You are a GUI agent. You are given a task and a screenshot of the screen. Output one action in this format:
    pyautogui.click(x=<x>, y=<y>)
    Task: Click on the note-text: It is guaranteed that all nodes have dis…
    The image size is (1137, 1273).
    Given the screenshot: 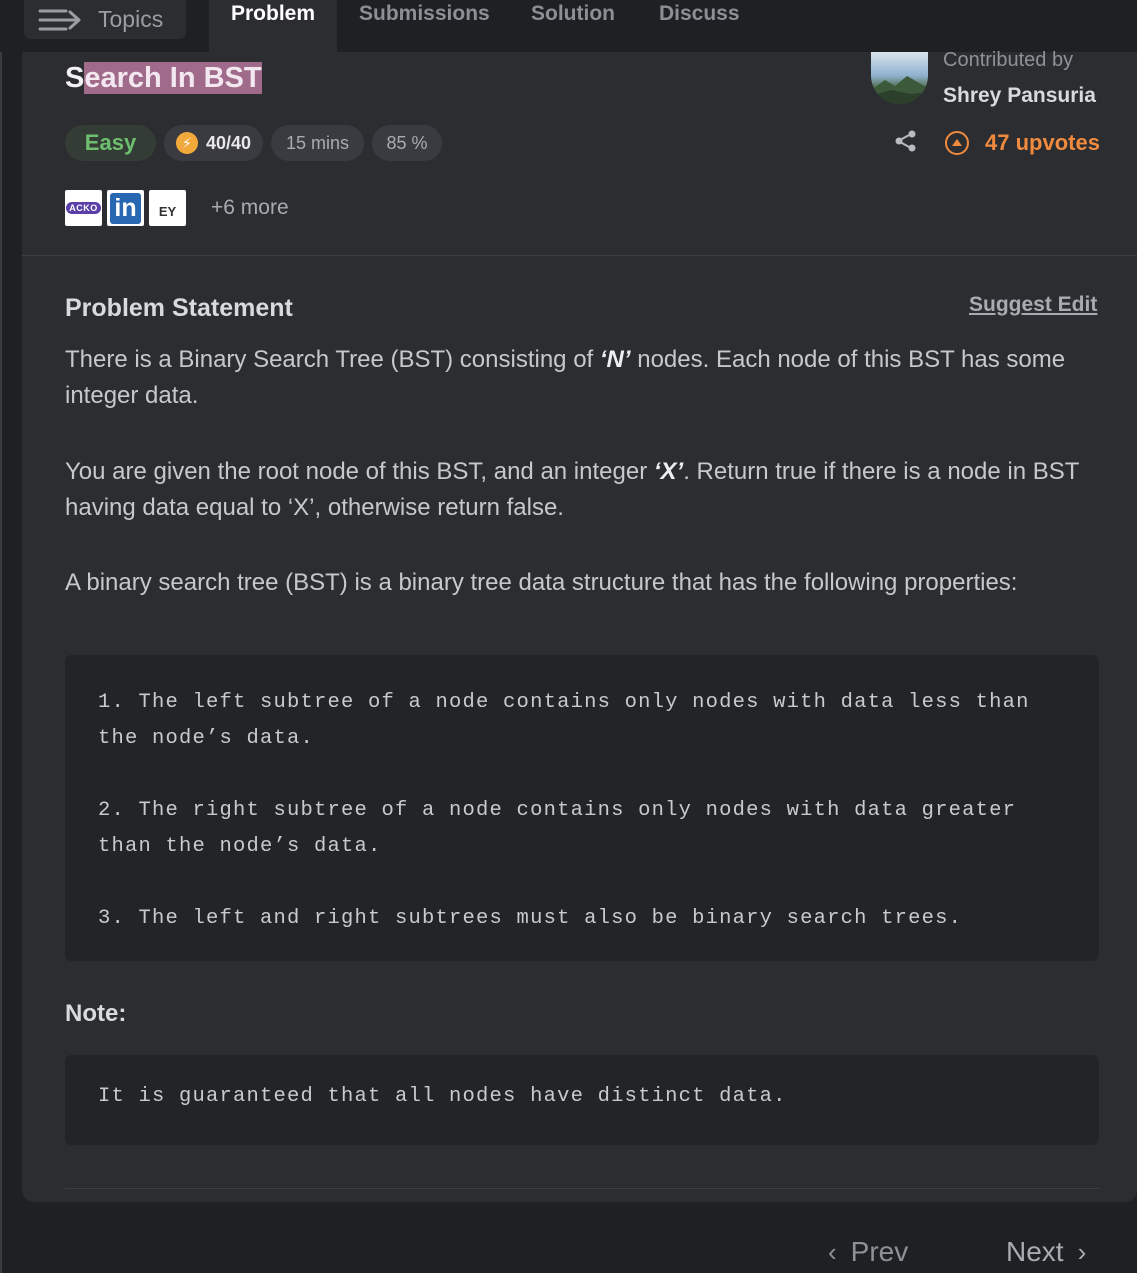 What is the action you would take?
    pyautogui.click(x=442, y=1096)
    